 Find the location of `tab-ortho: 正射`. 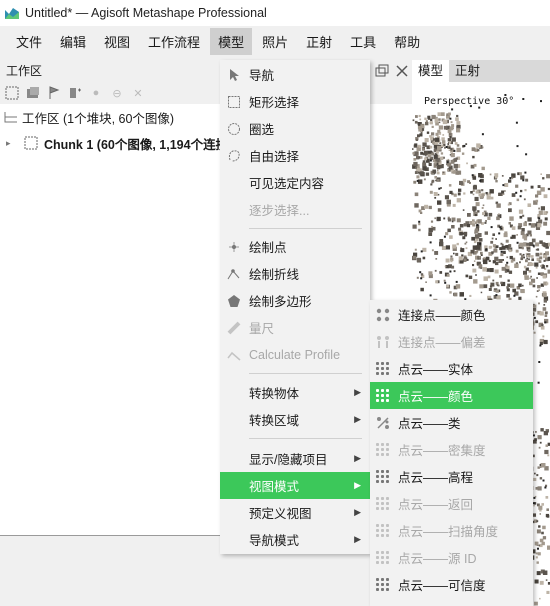

tab-ortho: 正射 is located at coordinates (467, 71).